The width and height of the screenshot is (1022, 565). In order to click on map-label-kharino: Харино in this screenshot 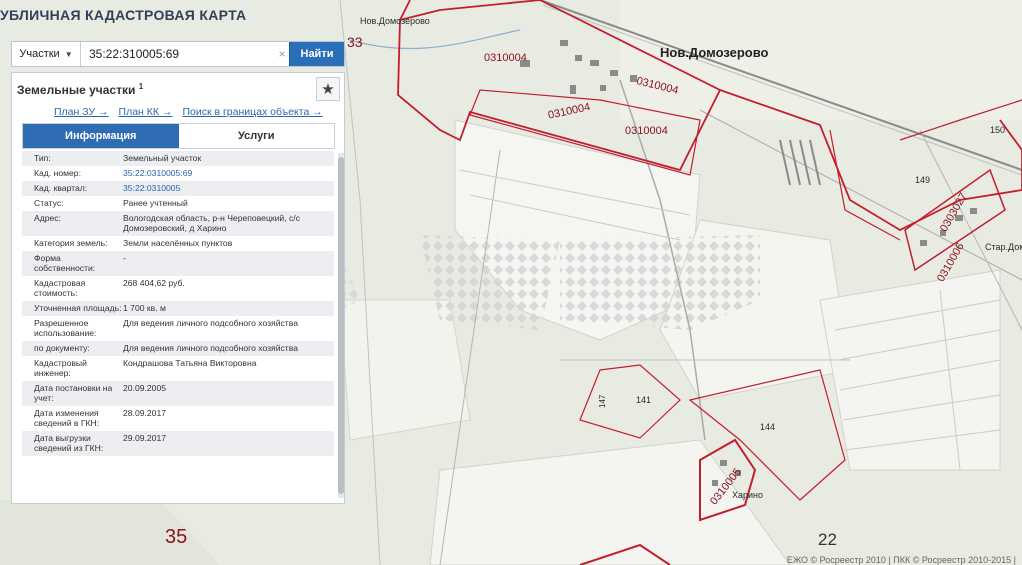, I will do `click(748, 495)`.